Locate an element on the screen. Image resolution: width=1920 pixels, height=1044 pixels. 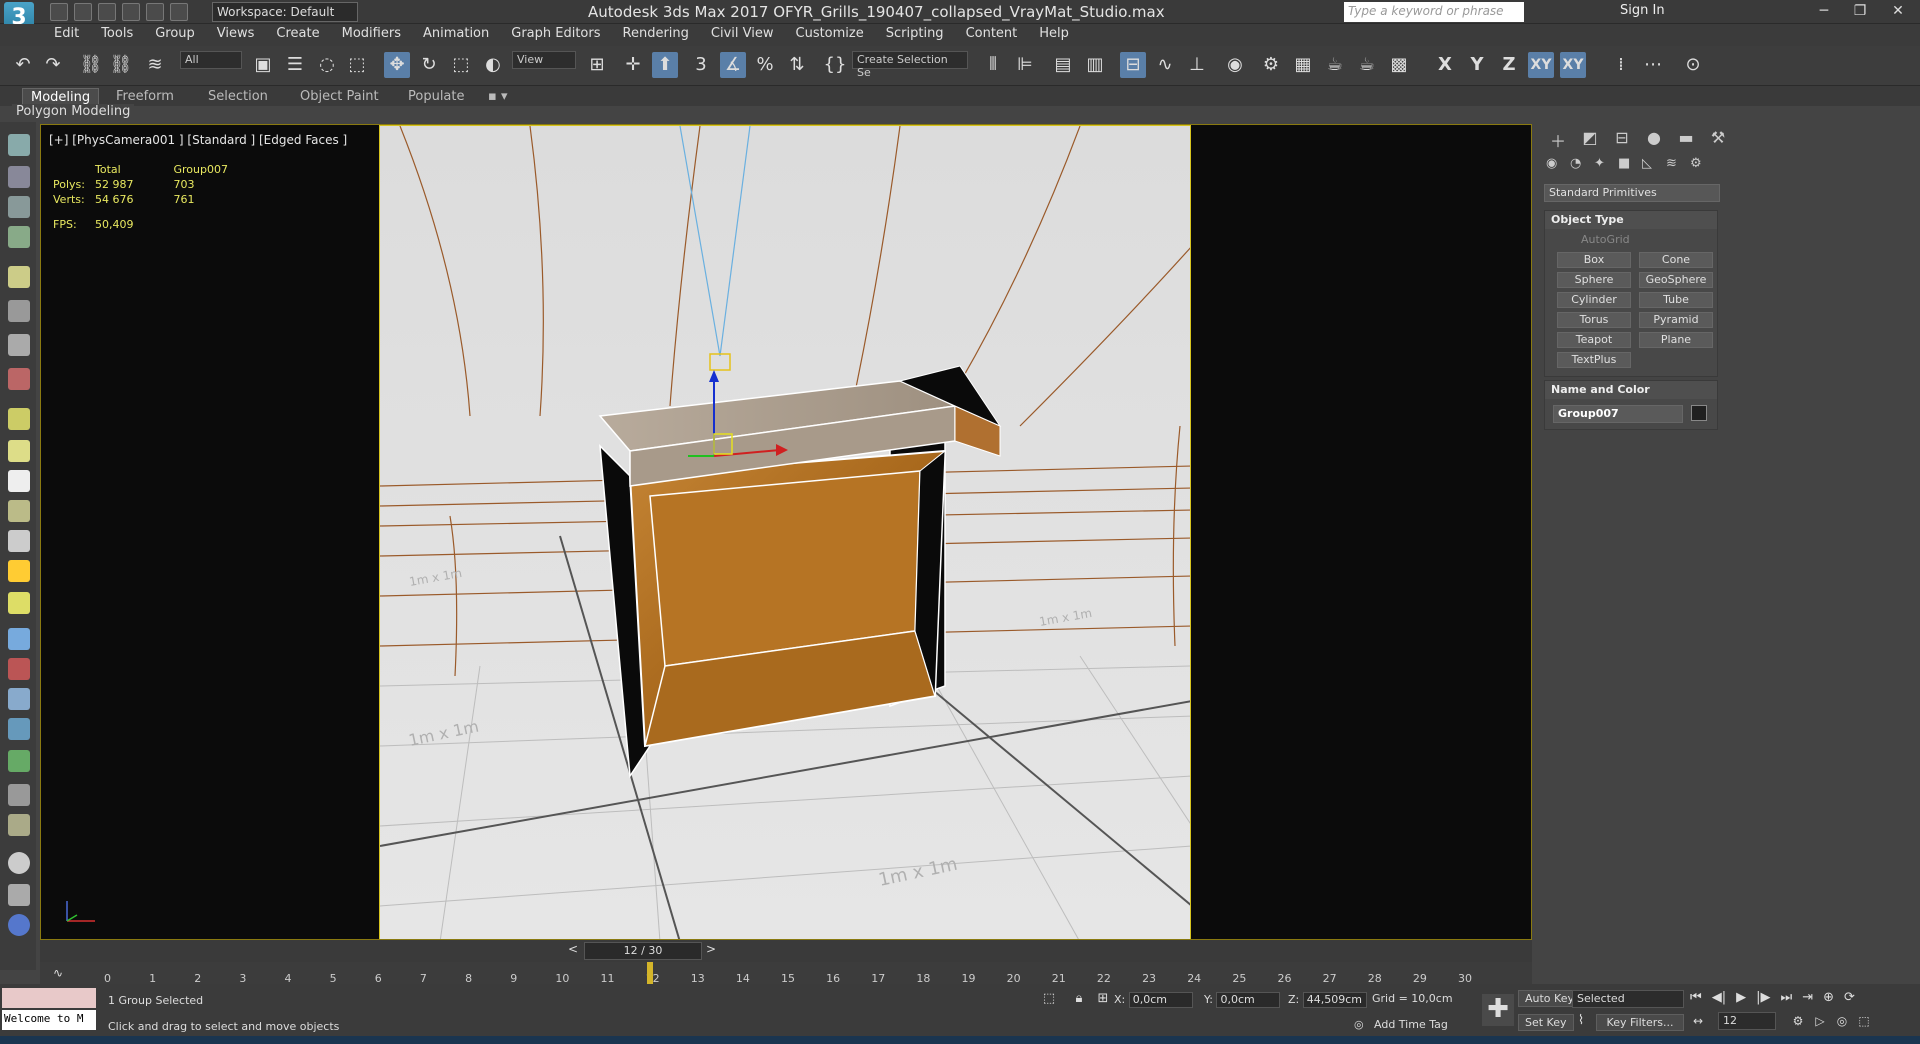
previous-frame-icon: ◀| is located at coordinates (1719, 997).